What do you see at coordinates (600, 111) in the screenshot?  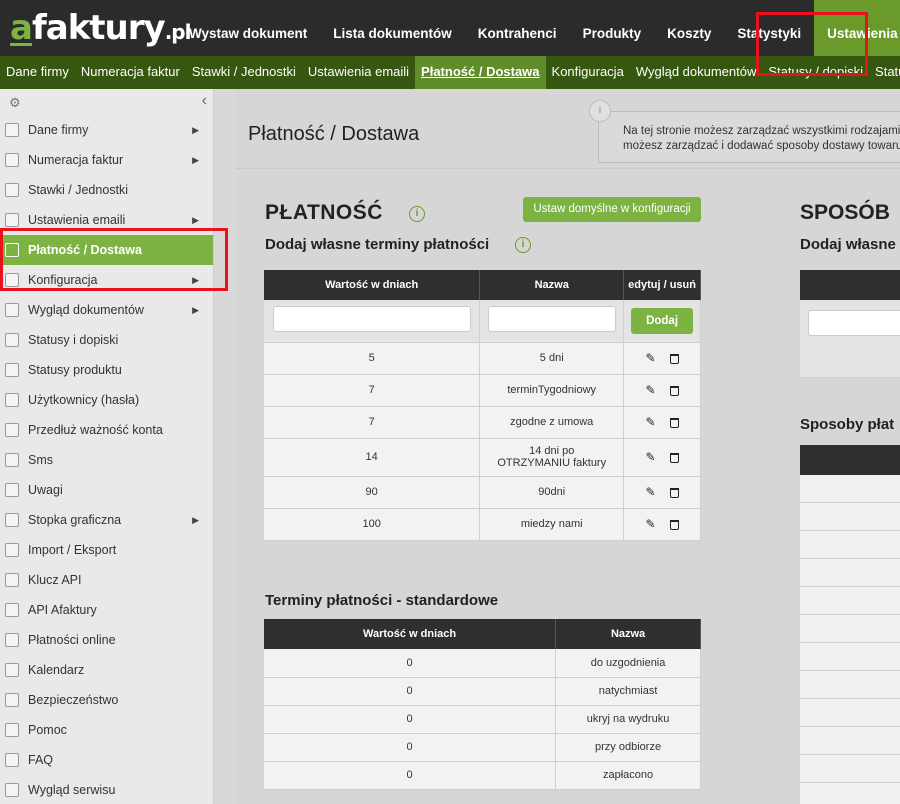 I see `info-icon: i` at bounding box center [600, 111].